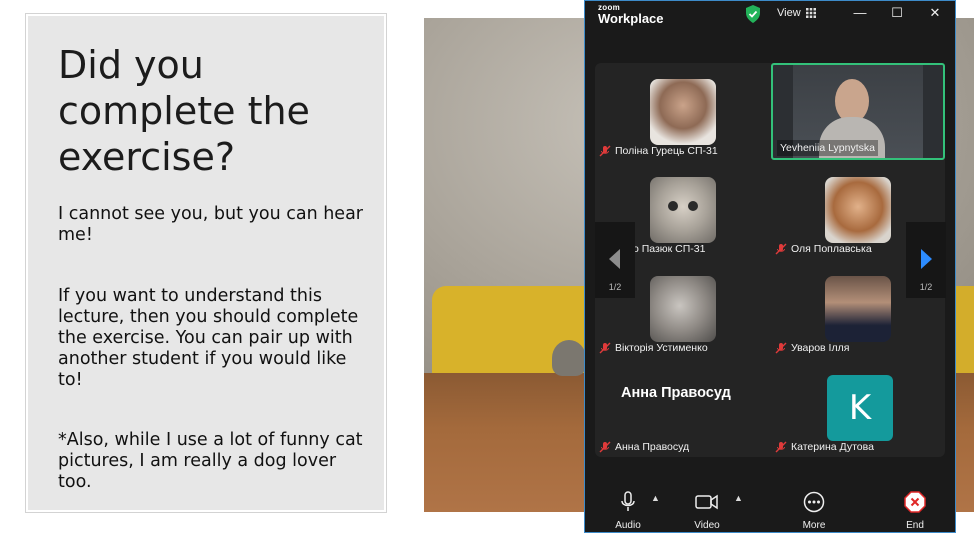 Image resolution: width=974 pixels, height=535 pixels. I want to click on participant-name: Yevheniia Lypnytska, so click(827, 148).